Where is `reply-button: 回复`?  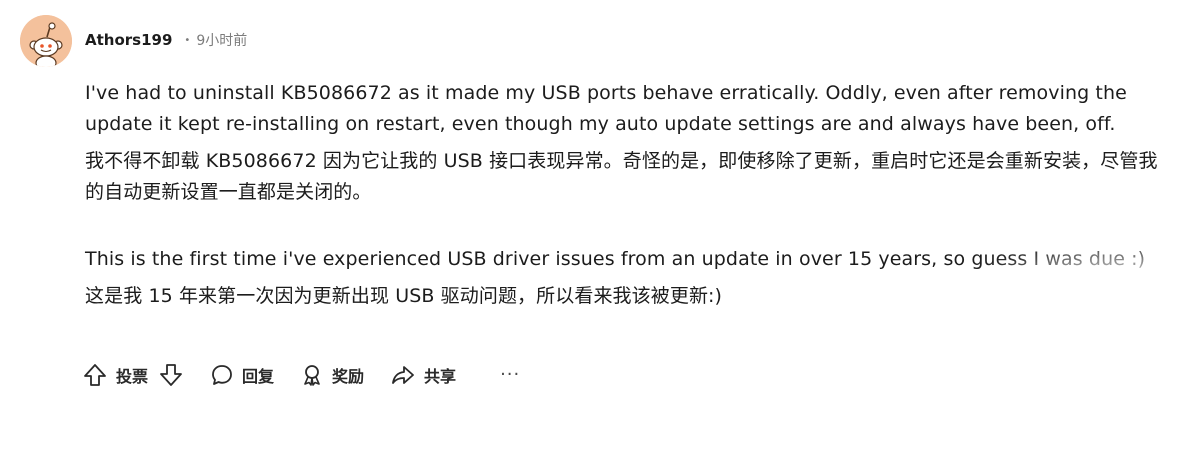
reply-button: 回复 is located at coordinates (242, 375).